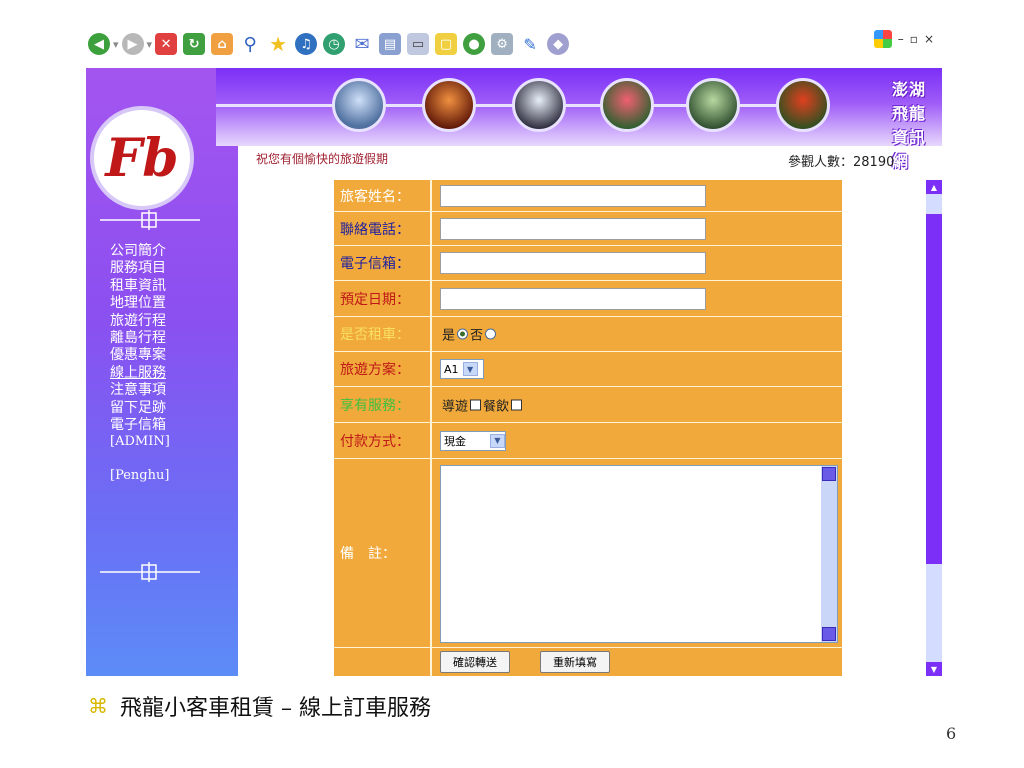 This screenshot has width=1024, height=768. I want to click on nav-item-notices: 注意事項, so click(165, 390).